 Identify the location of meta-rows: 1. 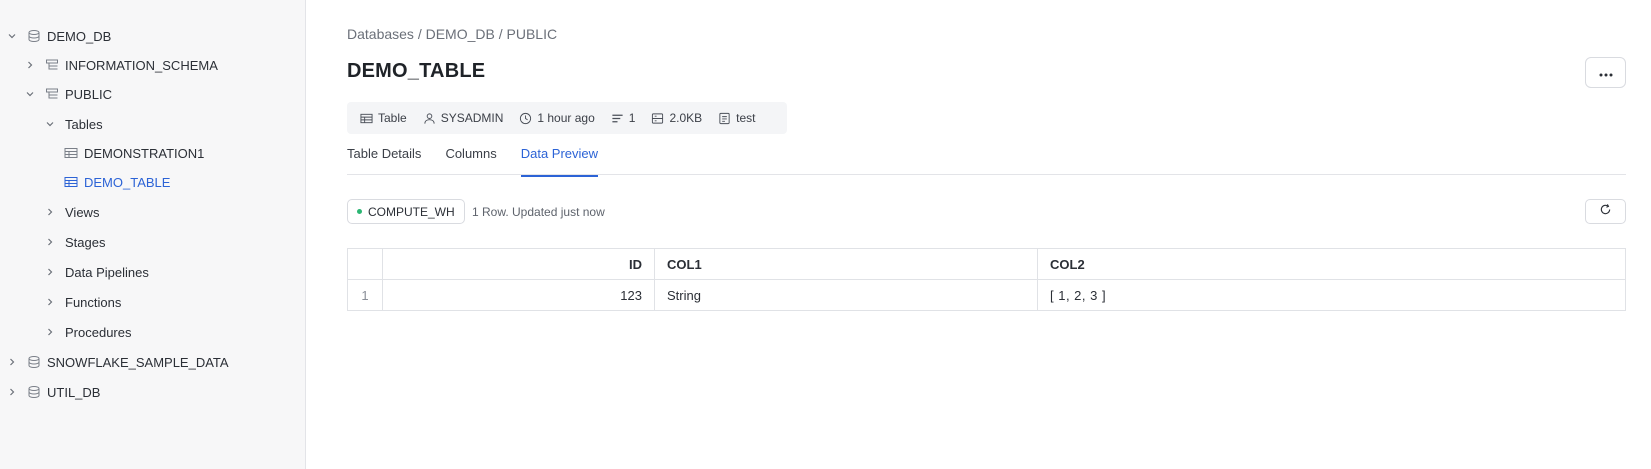
(623, 118).